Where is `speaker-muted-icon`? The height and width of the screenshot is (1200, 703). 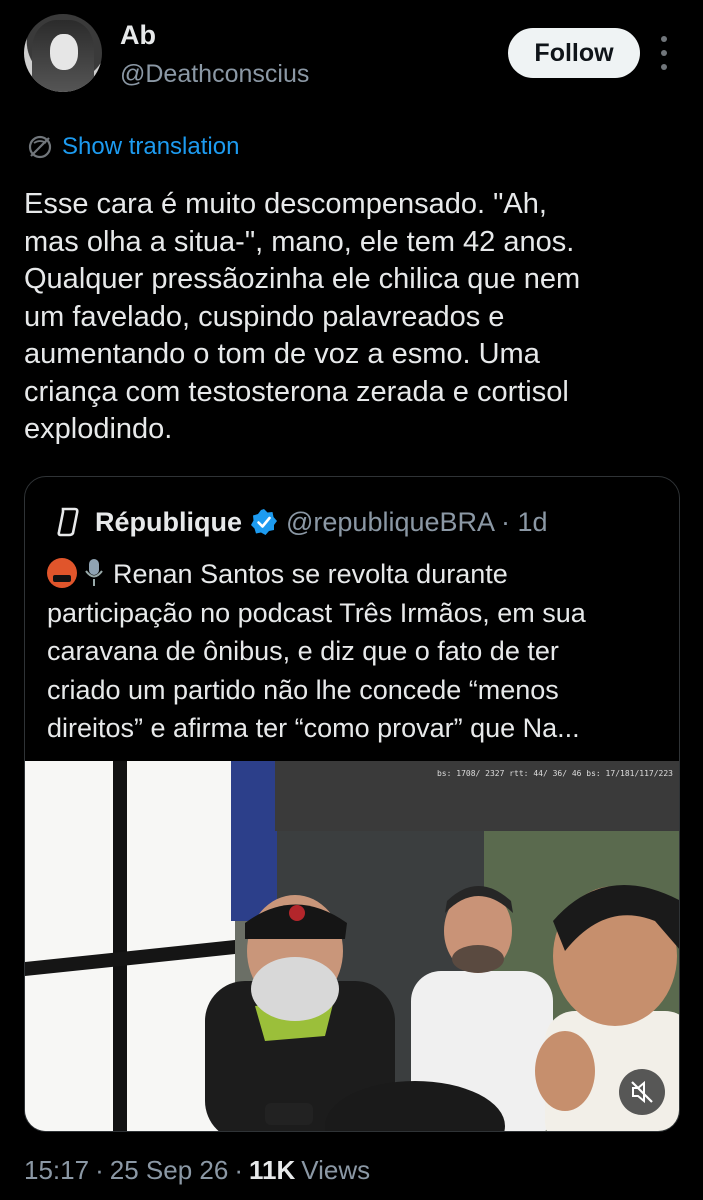 speaker-muted-icon is located at coordinates (642, 1092).